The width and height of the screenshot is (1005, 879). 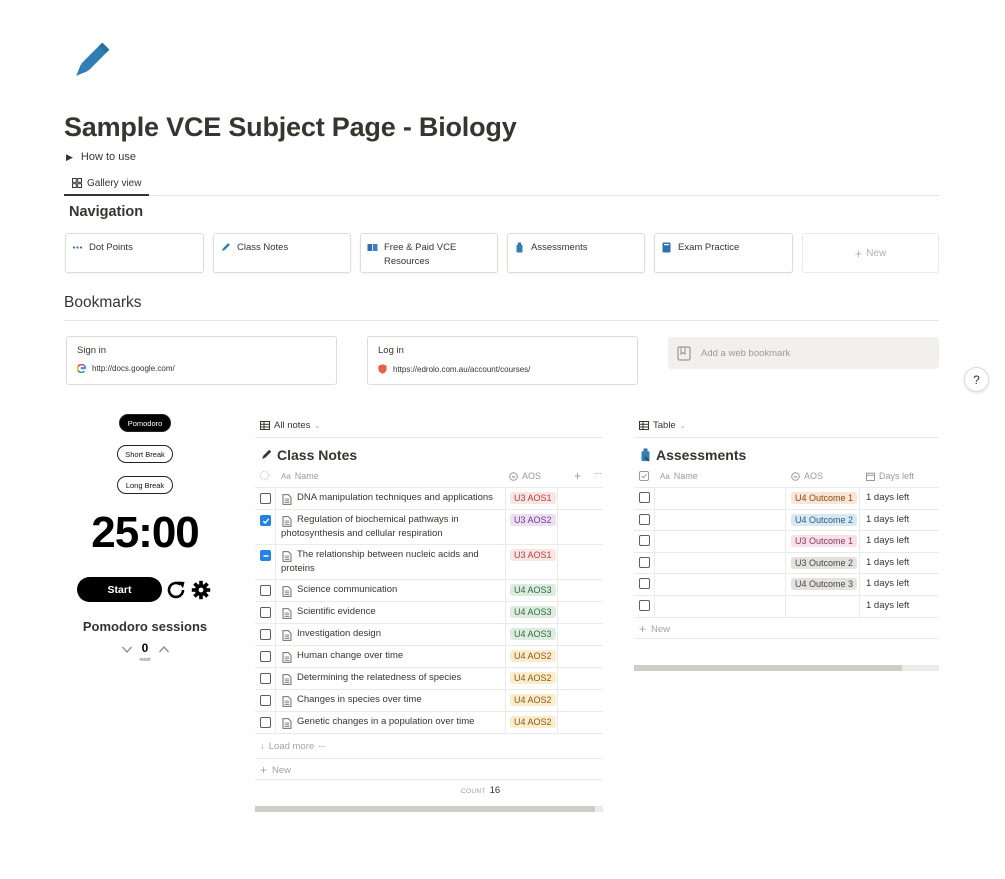 What do you see at coordinates (317, 426) in the screenshot?
I see `chevron-down-icon: ⌄` at bounding box center [317, 426].